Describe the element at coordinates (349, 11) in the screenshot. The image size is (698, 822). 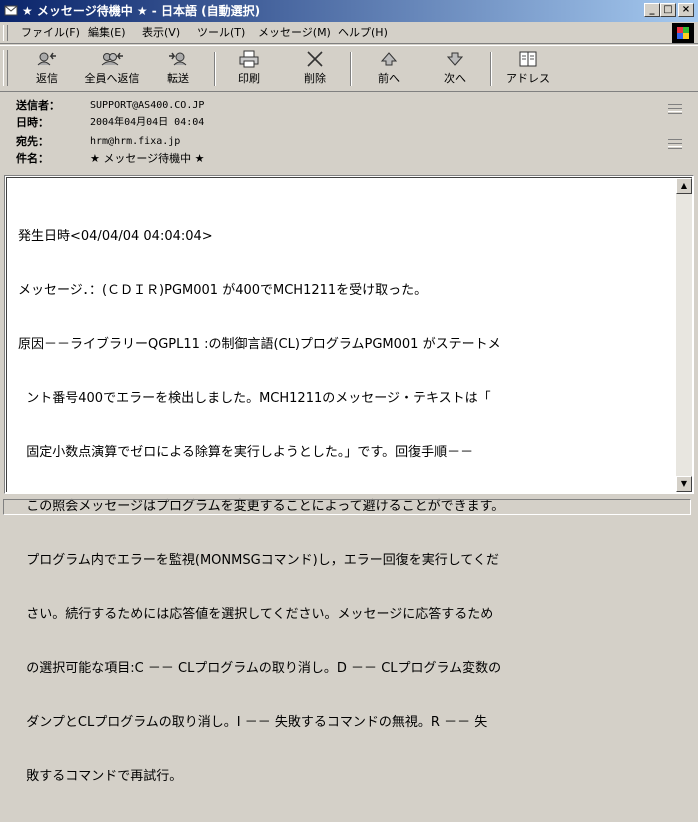
I see `title-bar: ★ メッセージ待機中 ★ - 日本語 (自動選択) _ □ ×` at that location.